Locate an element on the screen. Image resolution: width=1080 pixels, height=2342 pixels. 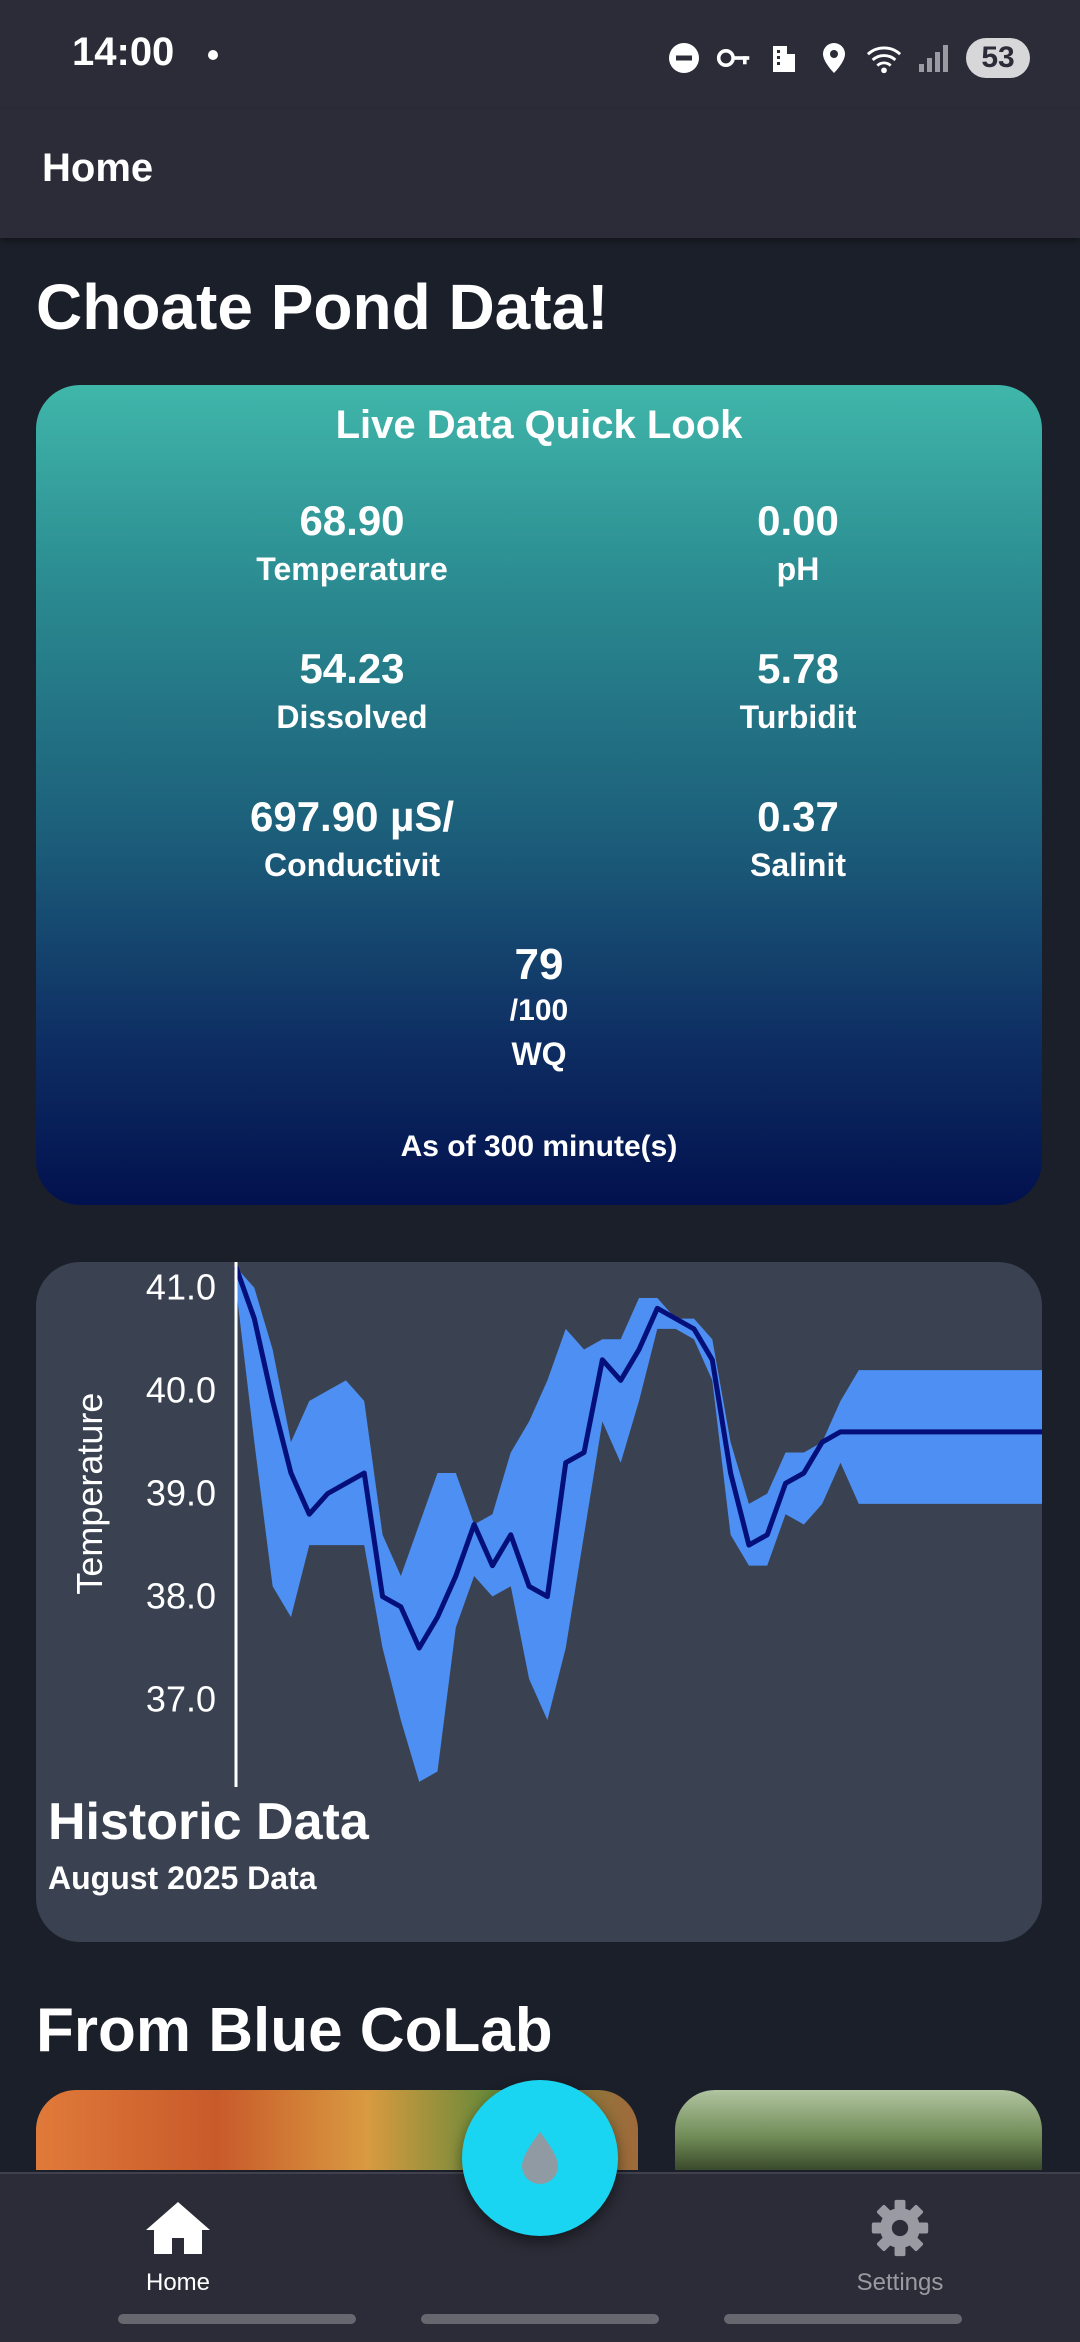
gear-icon is located at coordinates (900, 2228).